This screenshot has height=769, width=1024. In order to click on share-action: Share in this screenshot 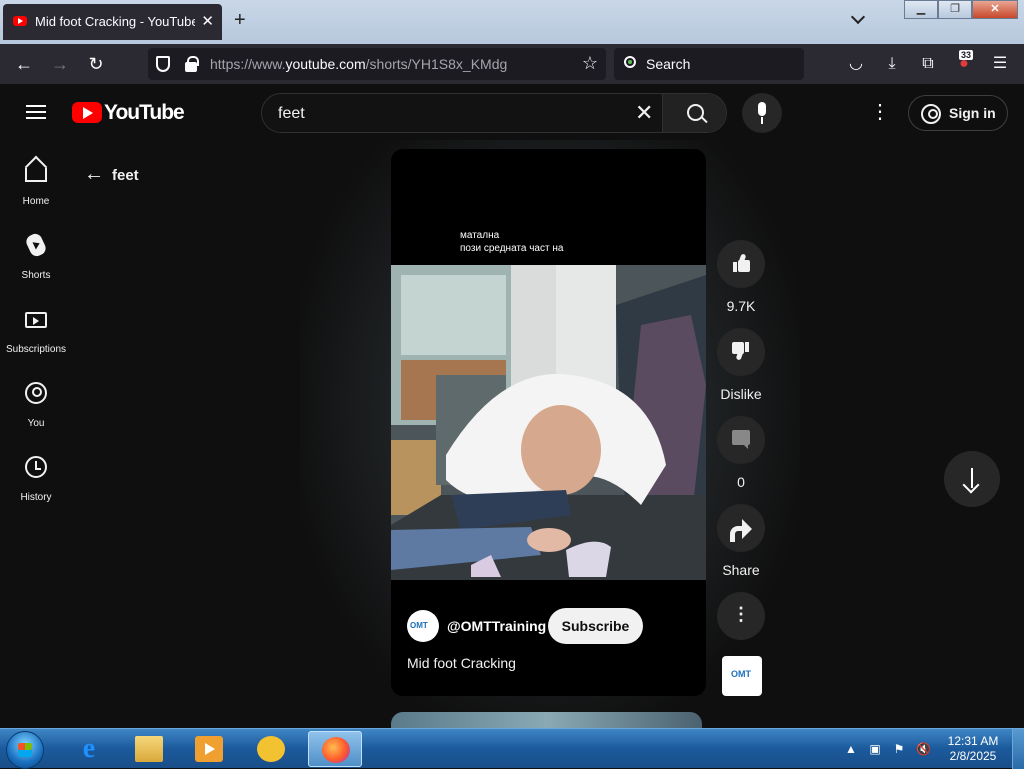, I will do `click(741, 541)`.